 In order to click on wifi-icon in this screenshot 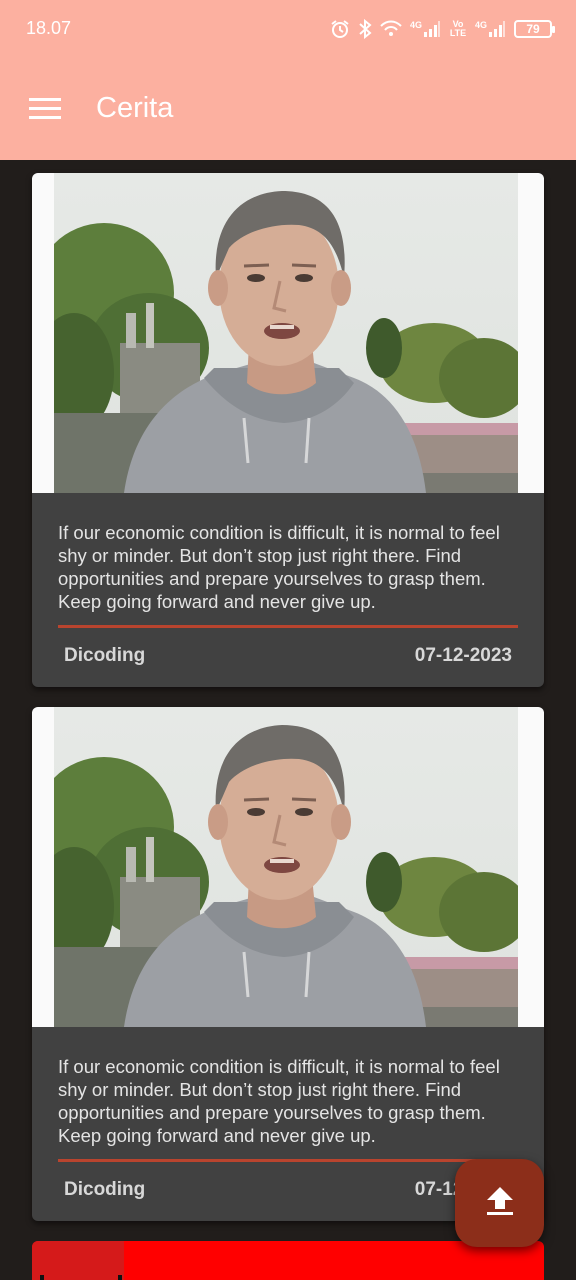, I will do `click(391, 29)`.